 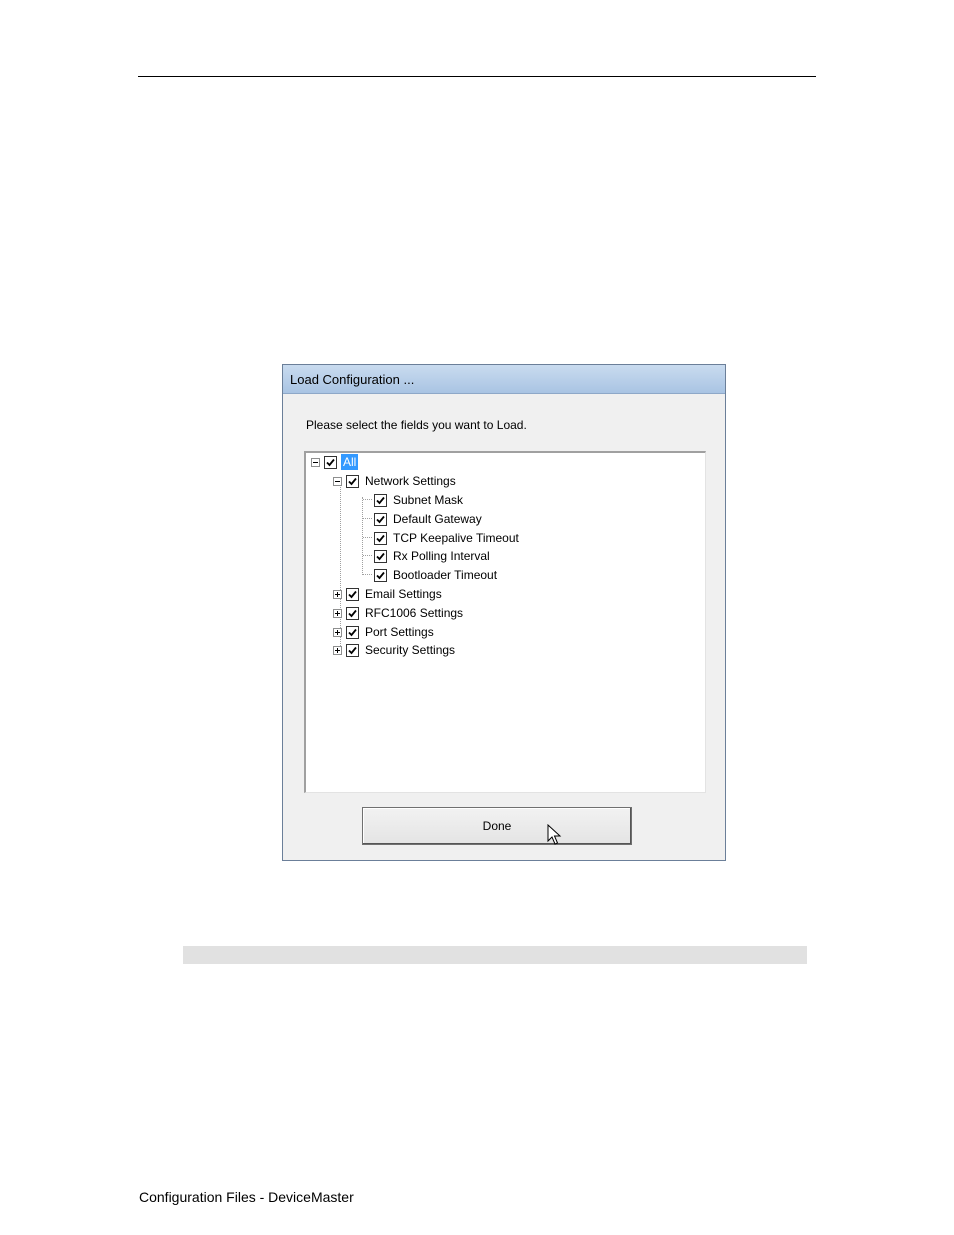 I want to click on done-button: Done, so click(x=497, y=826).